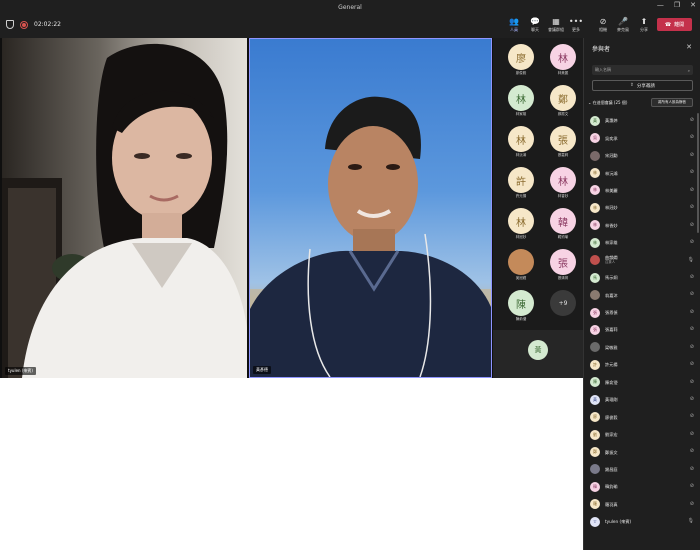 This screenshot has height=550, width=700. I want to click on participant-name: 廖俊毅, so click(611, 417).